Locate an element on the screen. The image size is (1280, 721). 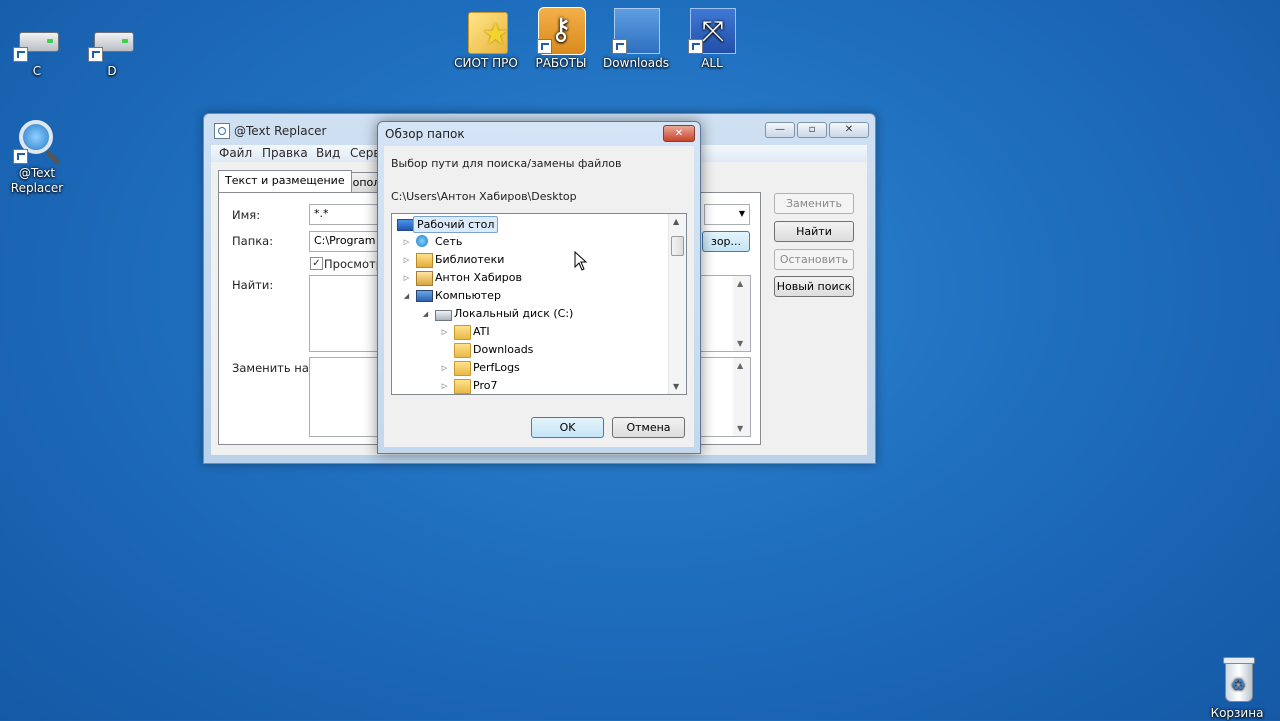
scroll-down-icon: ▼ is located at coordinates (676, 386).